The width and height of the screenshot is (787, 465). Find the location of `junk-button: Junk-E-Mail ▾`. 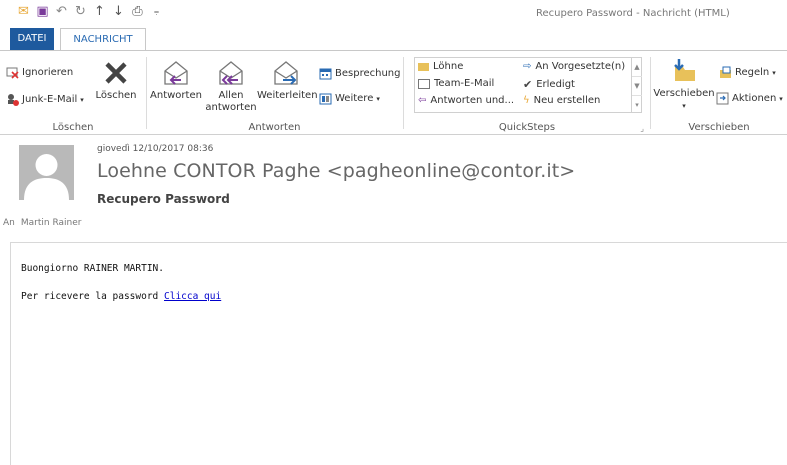

junk-button: Junk-E-Mail ▾ is located at coordinates (45, 99).